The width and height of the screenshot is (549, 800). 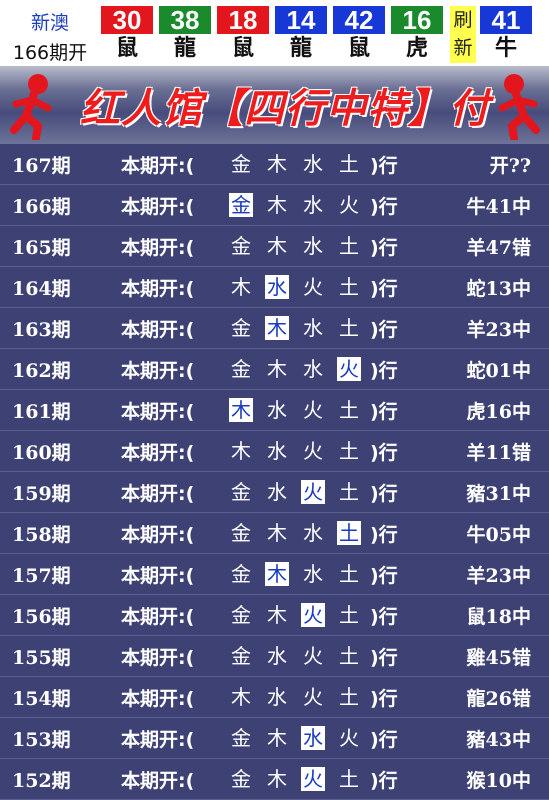 I want to click on result-label: 虎16中, so click(x=498, y=412).